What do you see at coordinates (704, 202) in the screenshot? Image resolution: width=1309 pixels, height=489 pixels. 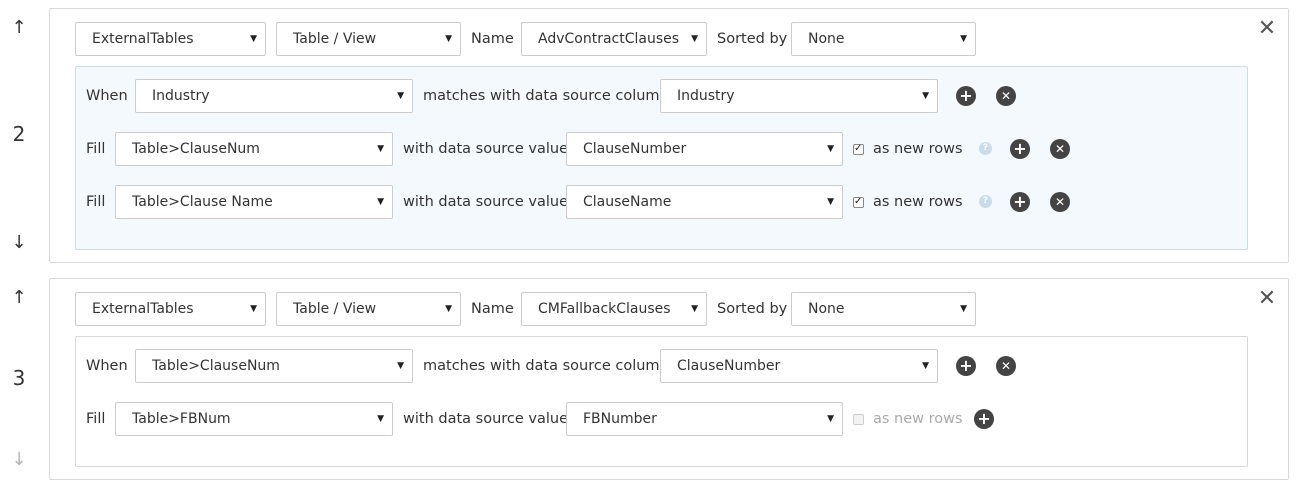 I see `fill-value-select: ClauseName ▼` at bounding box center [704, 202].